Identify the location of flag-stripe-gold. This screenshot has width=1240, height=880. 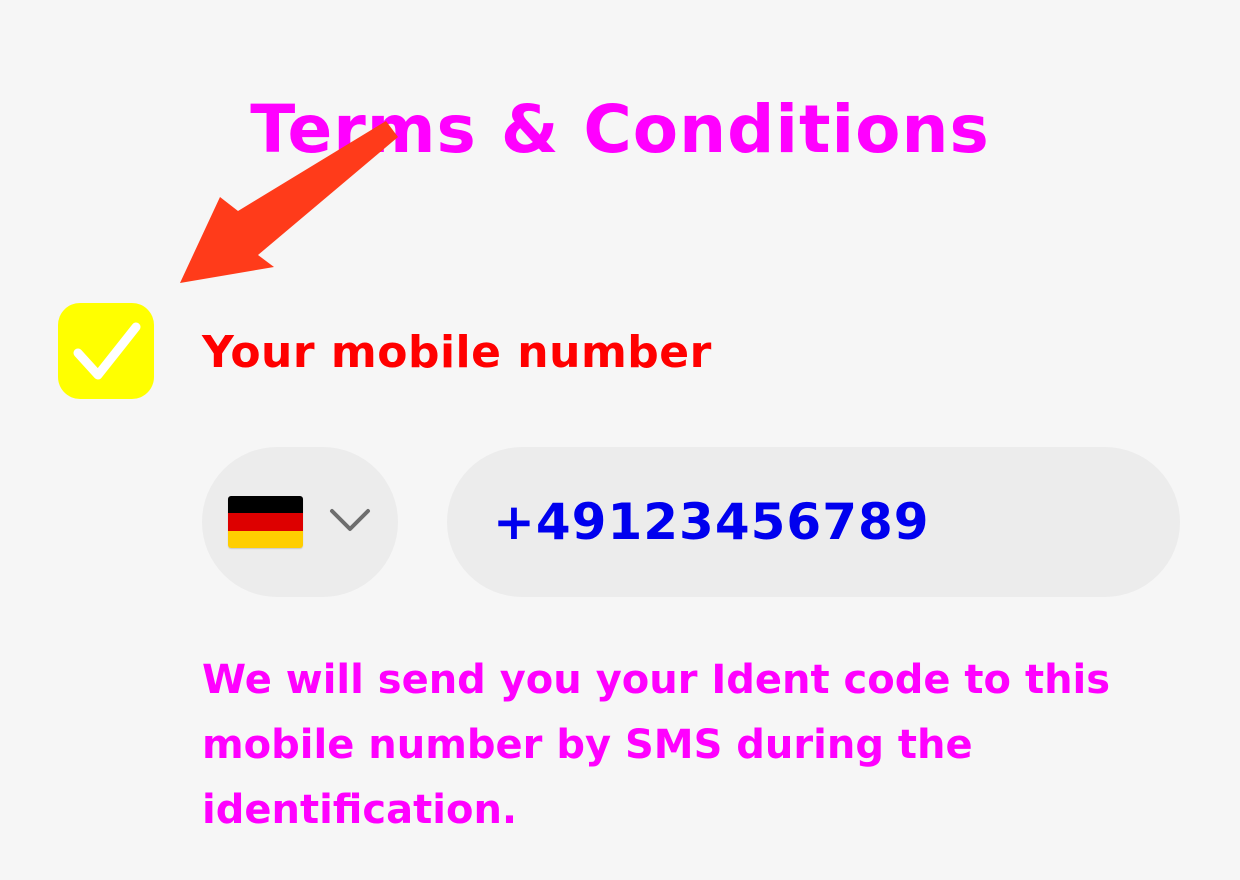
(265, 539).